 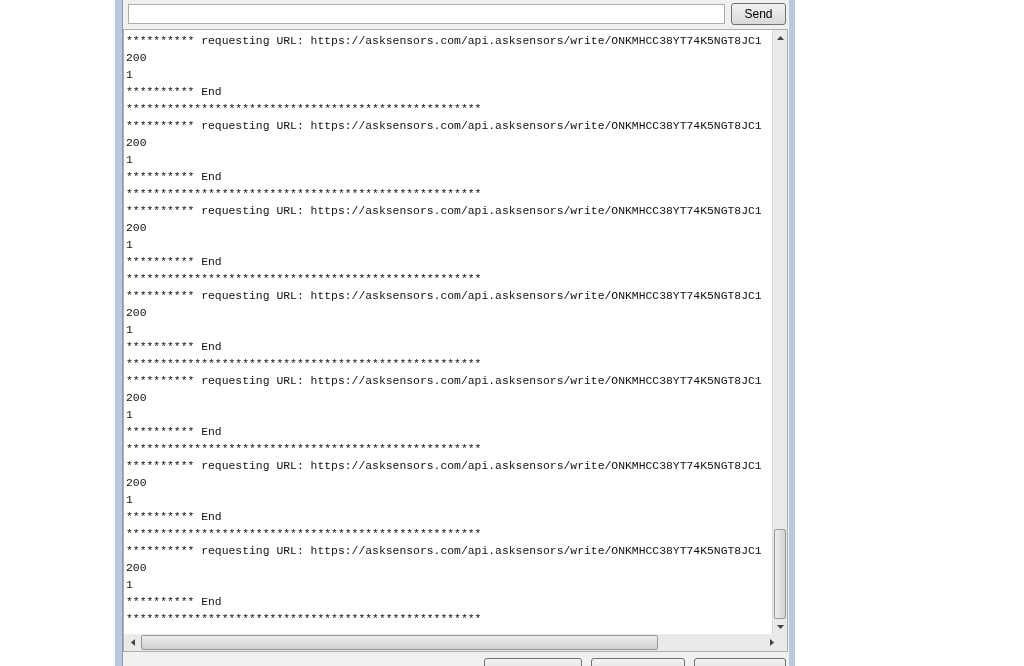 What do you see at coordinates (132, 642) in the screenshot?
I see `scroll-left-icon` at bounding box center [132, 642].